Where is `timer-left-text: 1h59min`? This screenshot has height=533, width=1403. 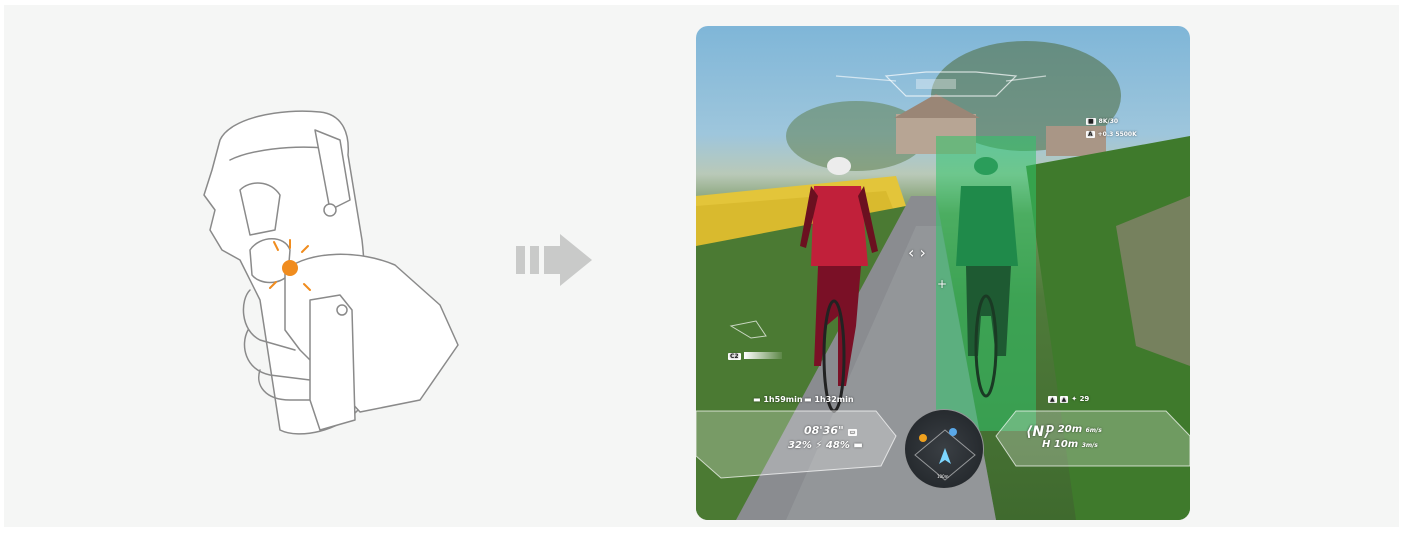
timer-left-text: 1h59min is located at coordinates (783, 399).